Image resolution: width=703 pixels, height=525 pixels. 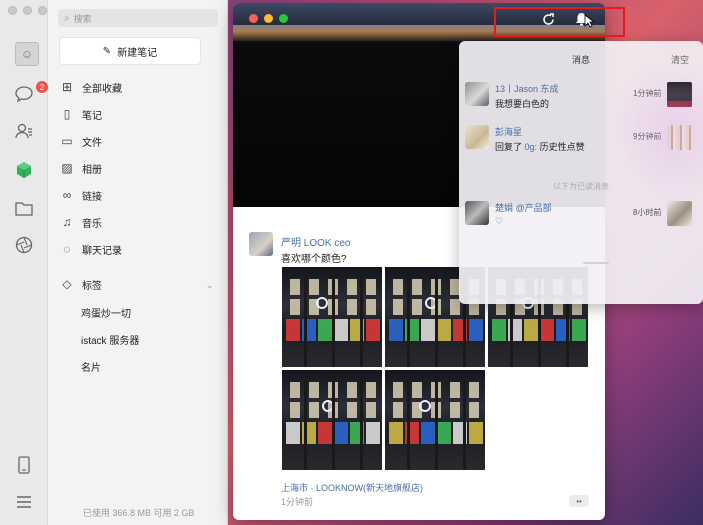 I want to click on search-icon: ⌕, so click(x=67, y=18).